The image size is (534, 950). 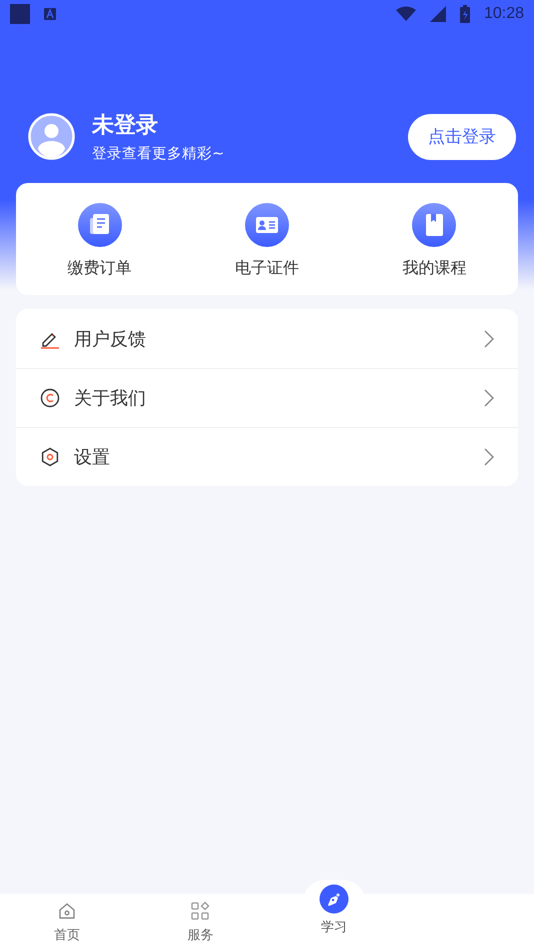 What do you see at coordinates (267, 338) in the screenshot?
I see `menu-item: 用户反馈` at bounding box center [267, 338].